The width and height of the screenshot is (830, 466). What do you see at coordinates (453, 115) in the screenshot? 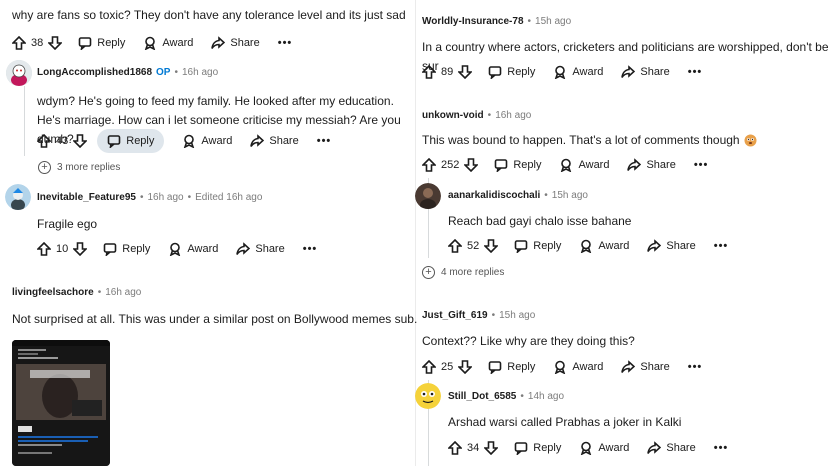
I see `username: unkown-void` at bounding box center [453, 115].